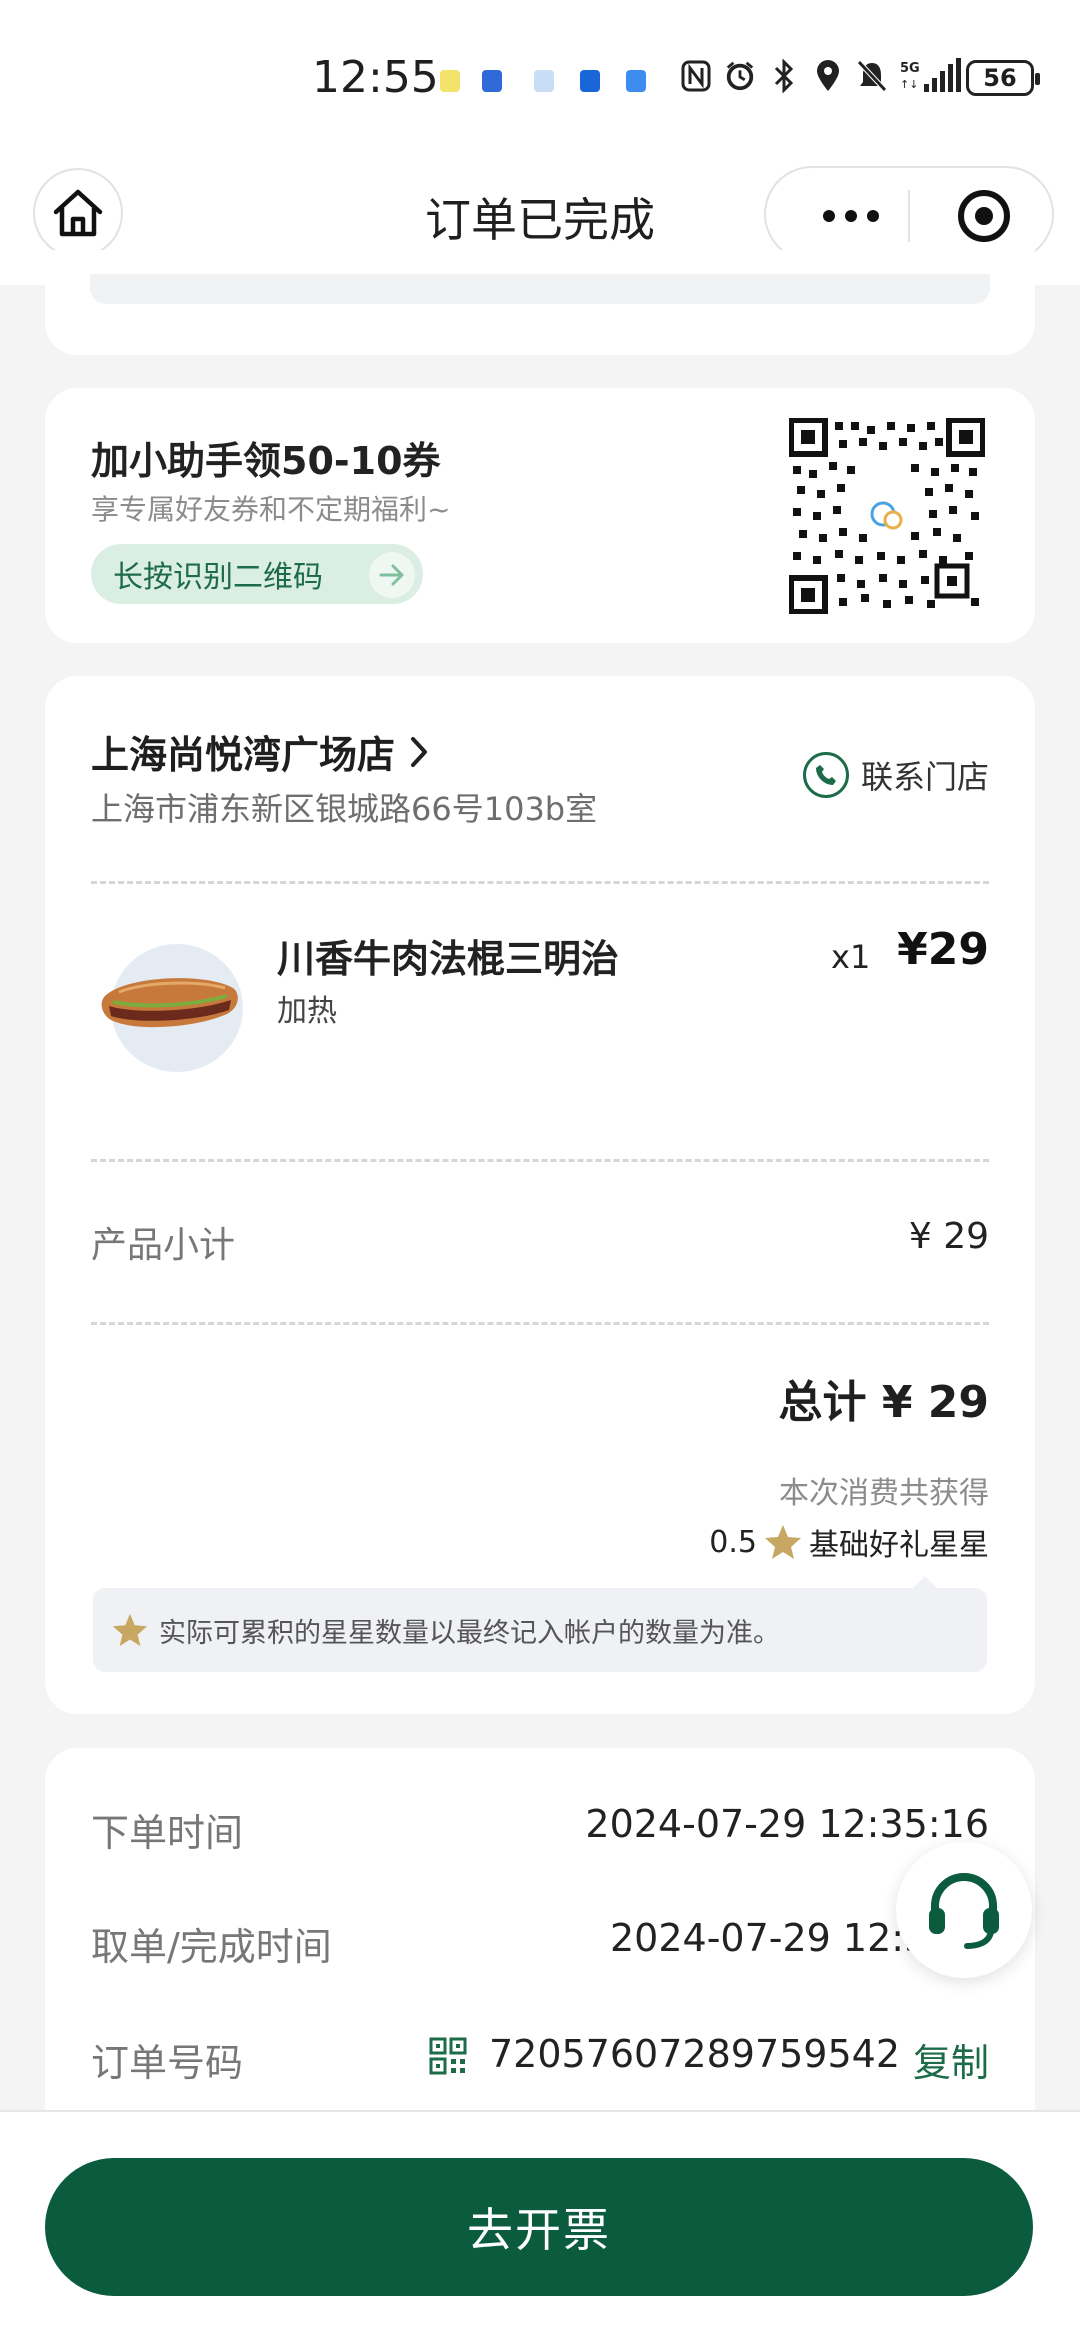 The height and width of the screenshot is (2340, 1080). Describe the element at coordinates (163, 1245) in the screenshot. I see `subtotal-label: 产品小计` at that location.